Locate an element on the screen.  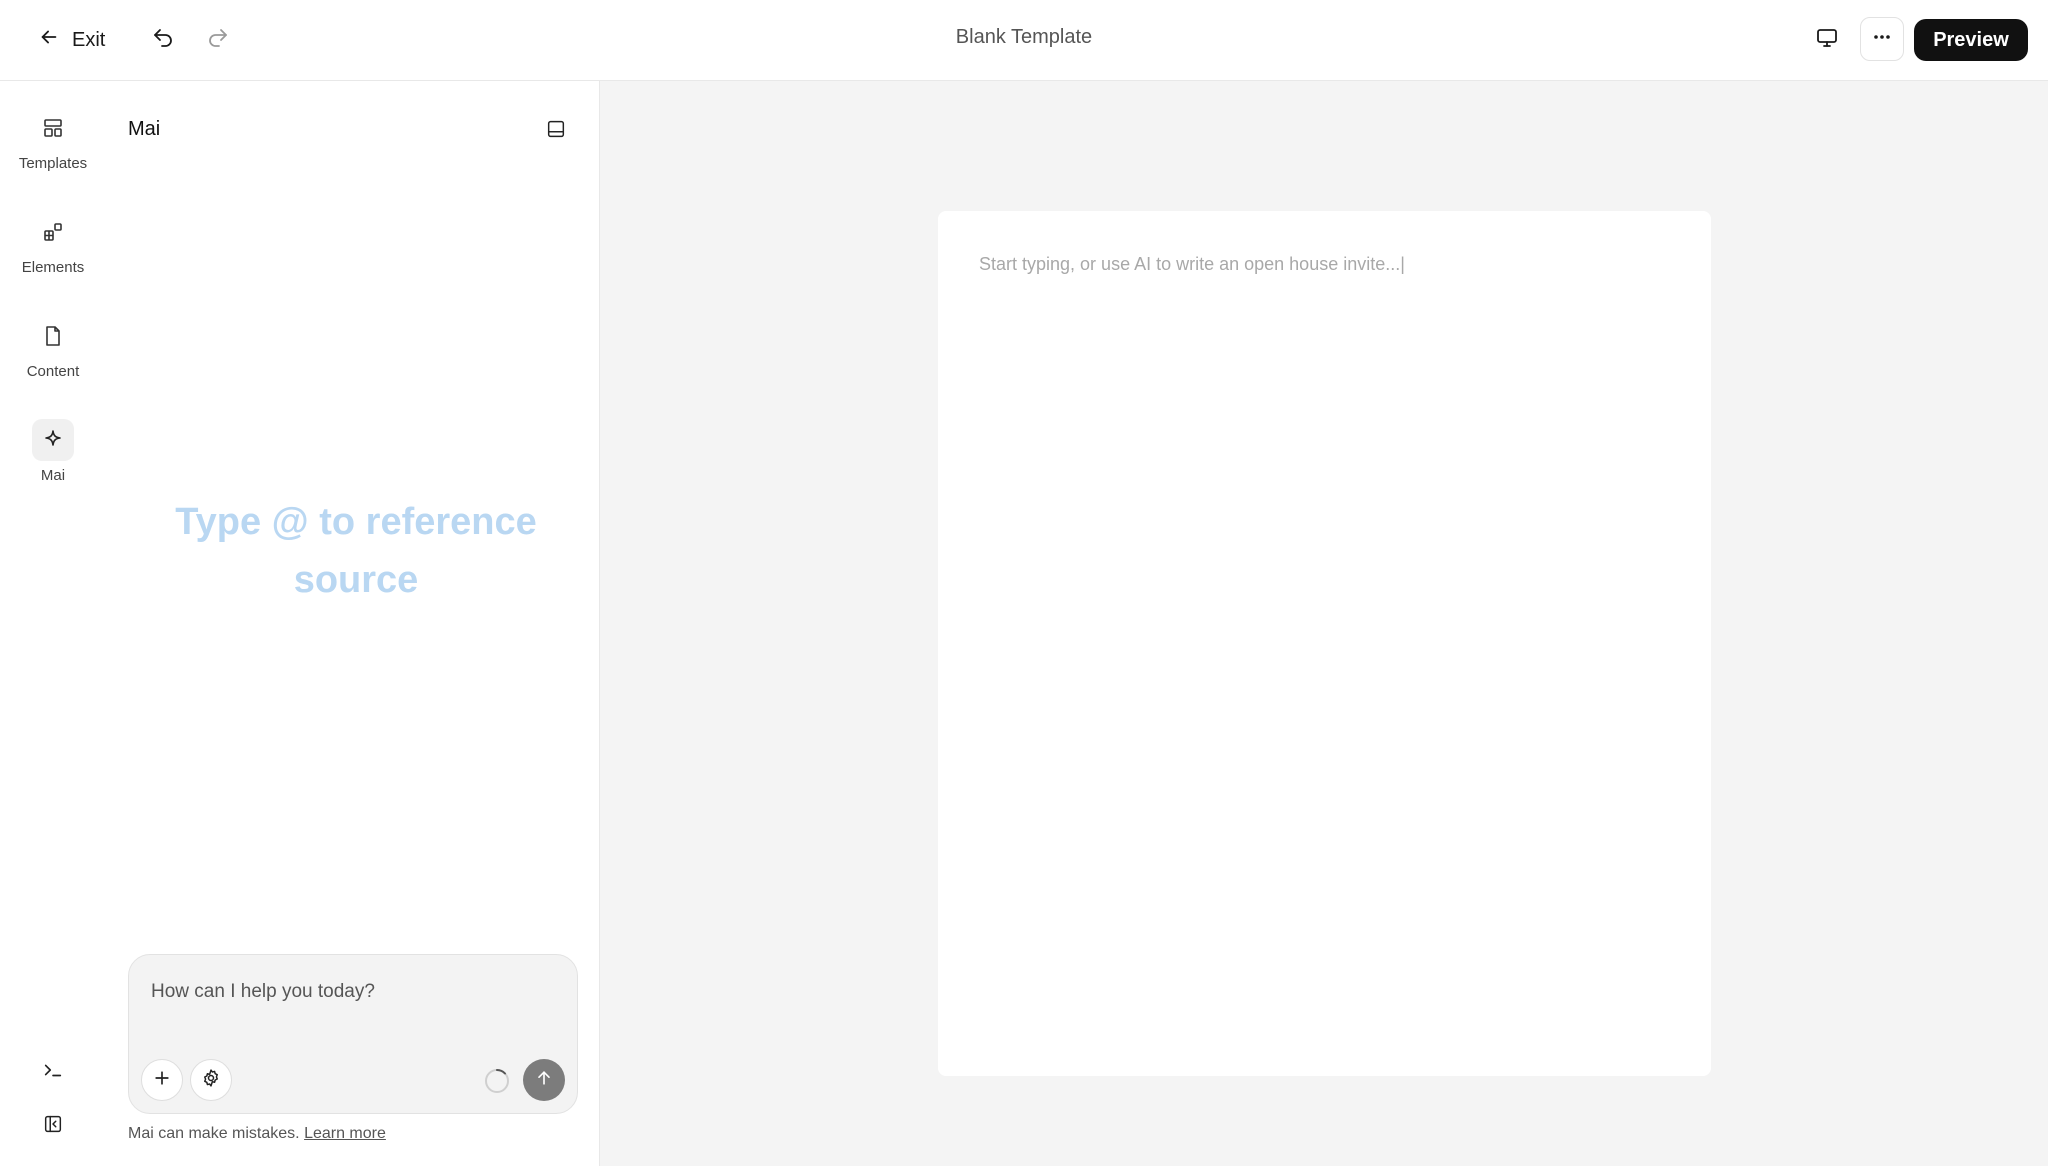
device-preview-button is located at coordinates (1827, 40).